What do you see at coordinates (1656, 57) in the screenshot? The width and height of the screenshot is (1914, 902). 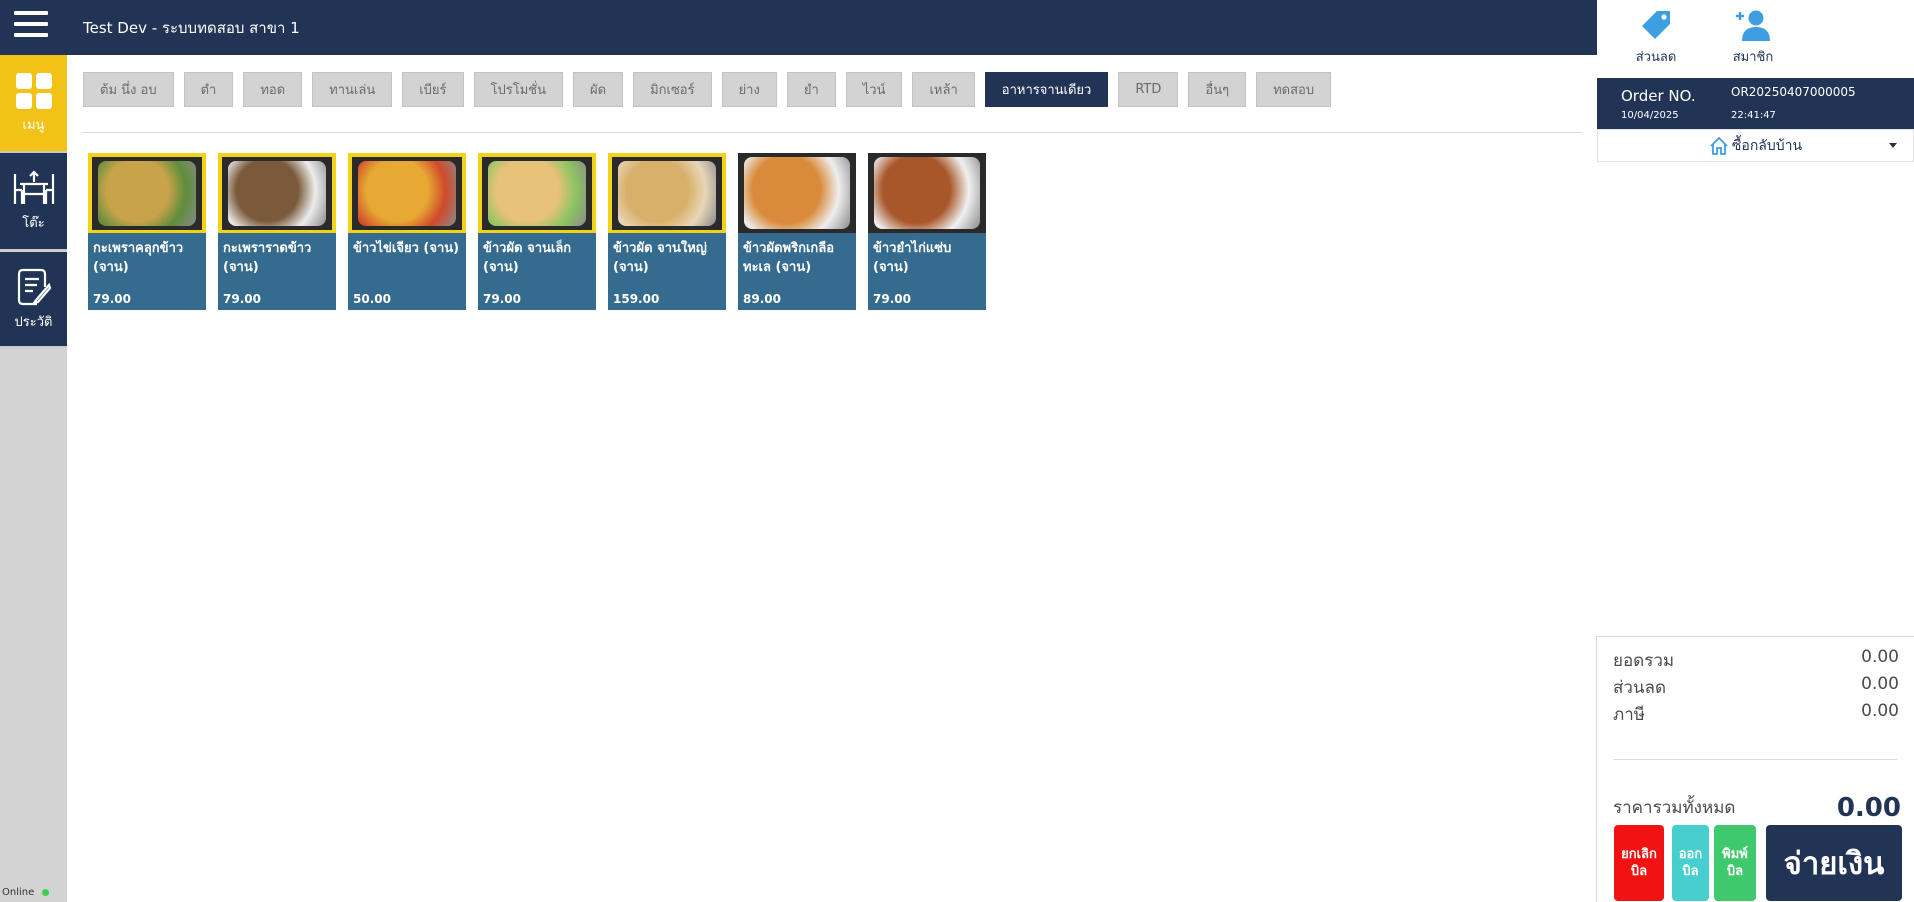 I see `discount-label: ส่วนลด` at bounding box center [1656, 57].